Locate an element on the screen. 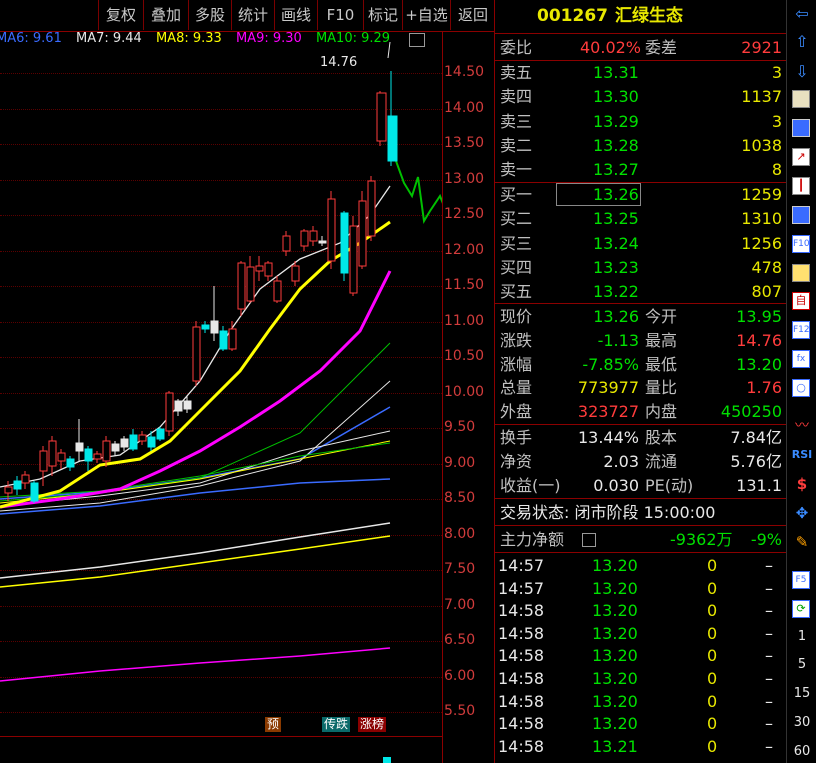 The height and width of the screenshot is (763, 816). stat-value: 1.76 is located at coordinates (764, 388).